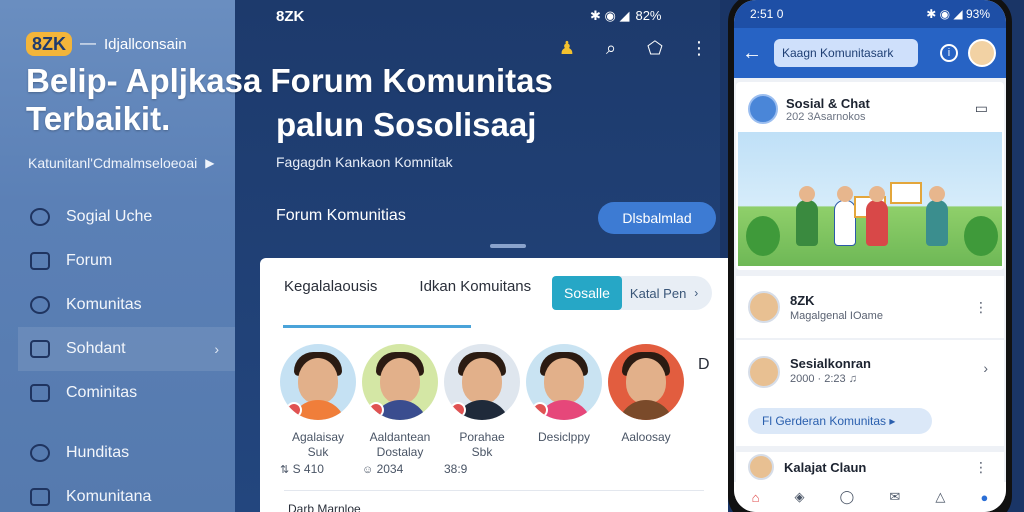  Describe the element at coordinates (753, 53) in the screenshot. I see `back-arrow-icon: ←` at that location.